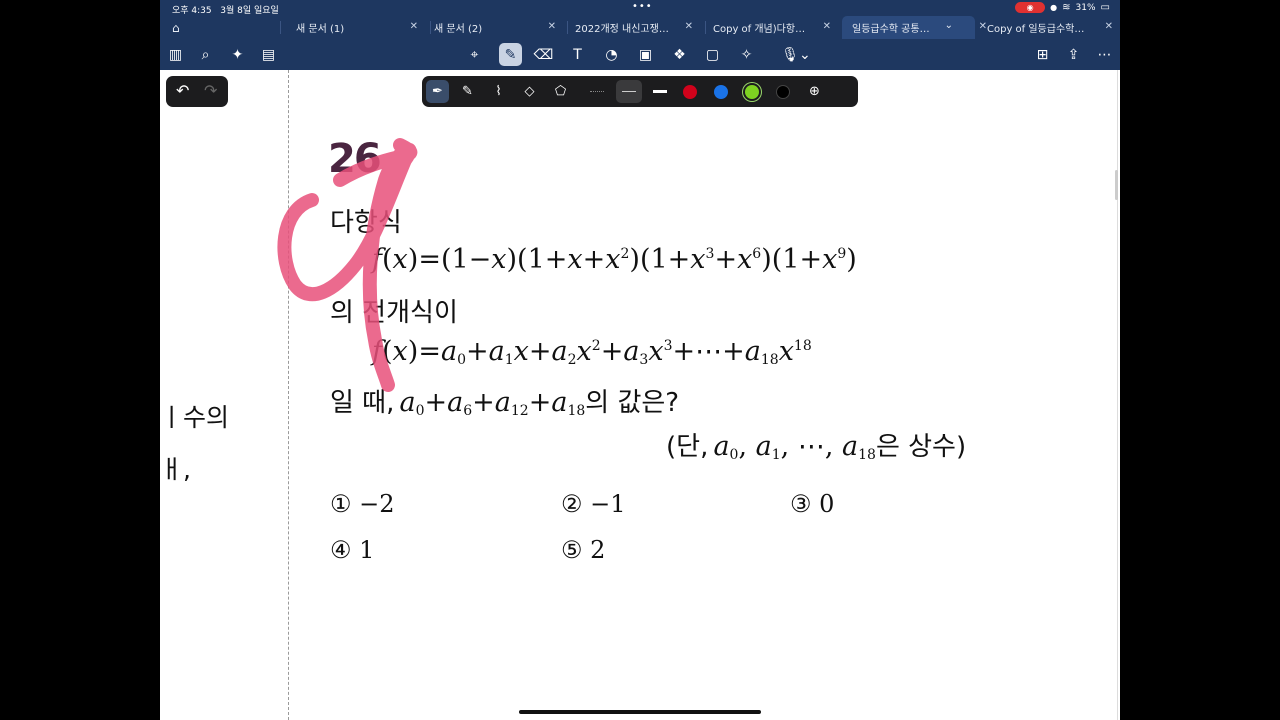 Image resolution: width=1280 pixels, height=720 pixels. I want to click on condition-coefficients: a0, a1, ⋯, a18, so click(794, 447).